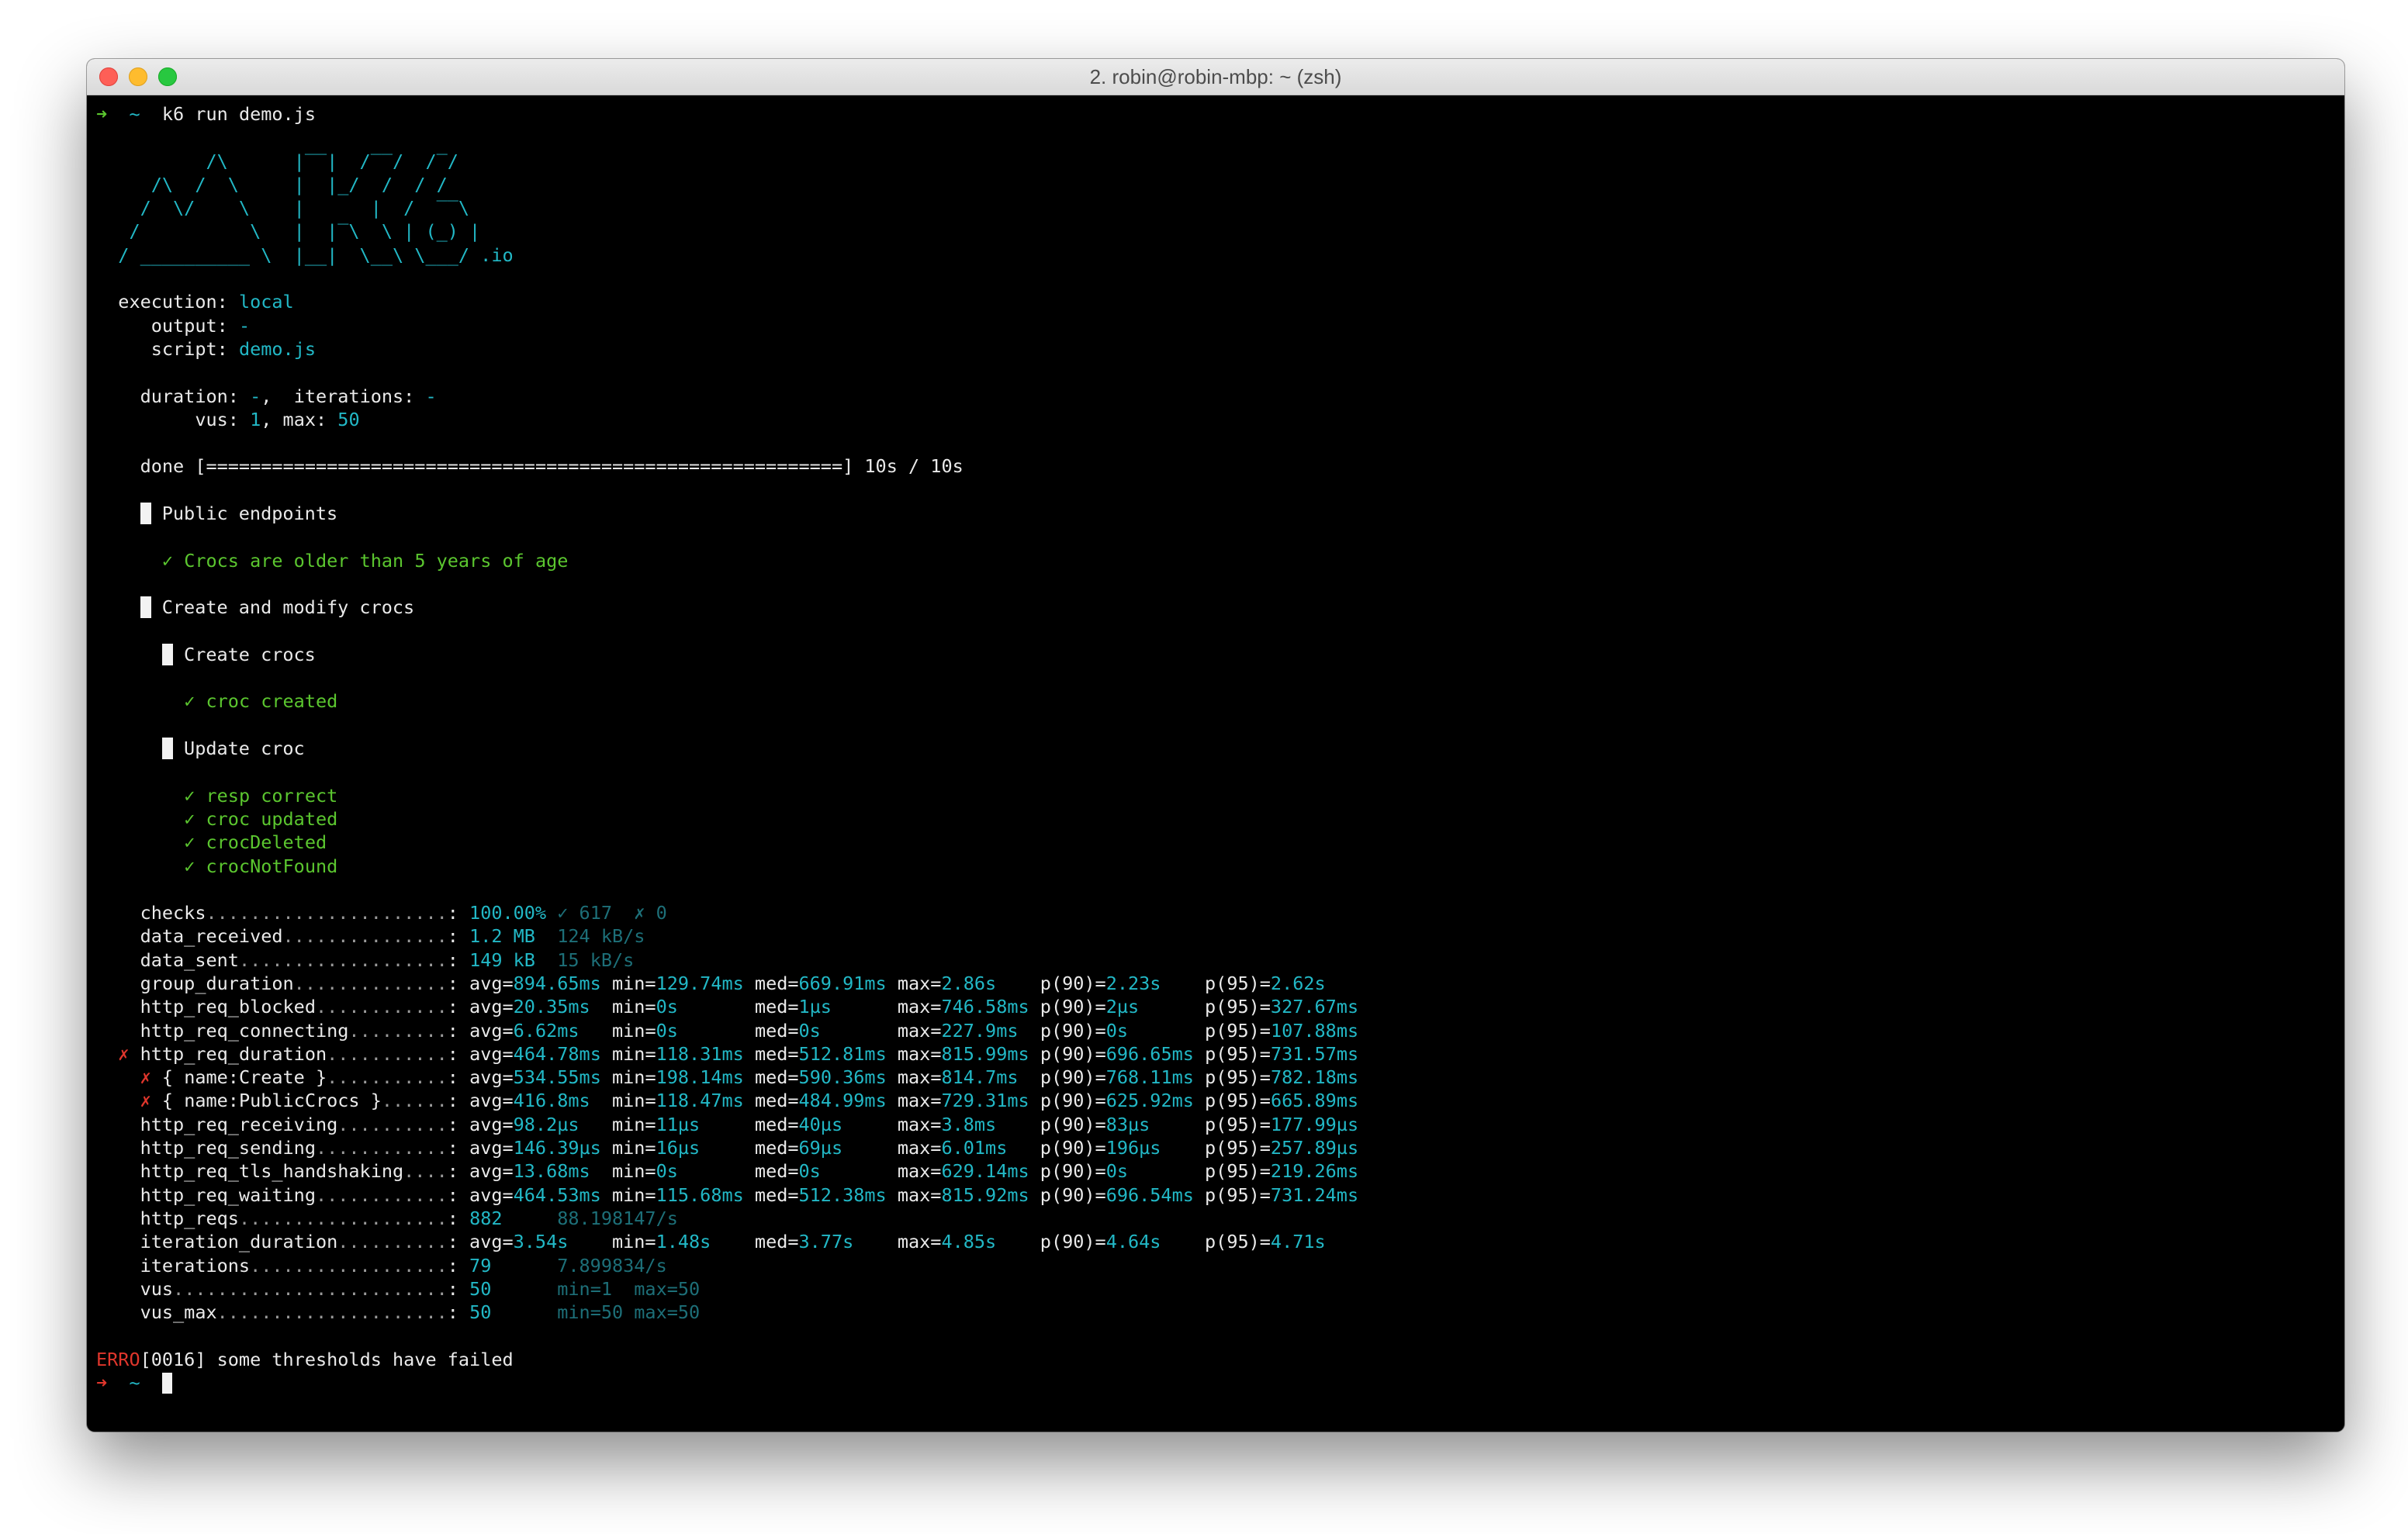 This screenshot has height=1534, width=2408. What do you see at coordinates (245, 1030) in the screenshot?
I see `metric-name: http_req_connecting` at bounding box center [245, 1030].